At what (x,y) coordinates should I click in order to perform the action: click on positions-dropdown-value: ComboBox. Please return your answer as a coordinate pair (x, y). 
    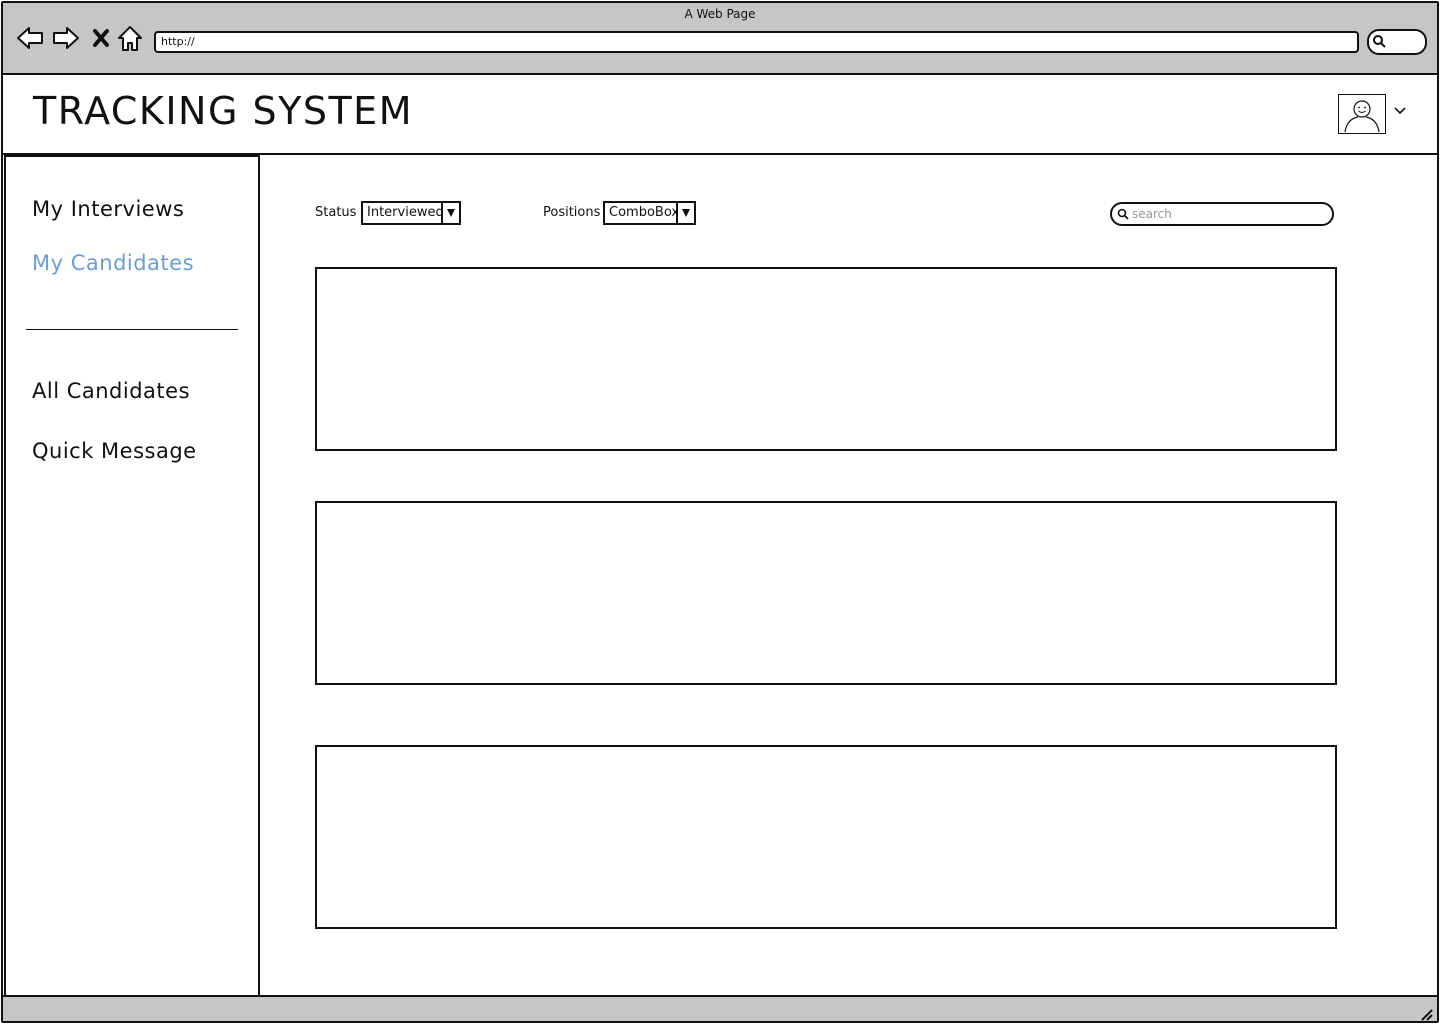
    Looking at the image, I should click on (644, 212).